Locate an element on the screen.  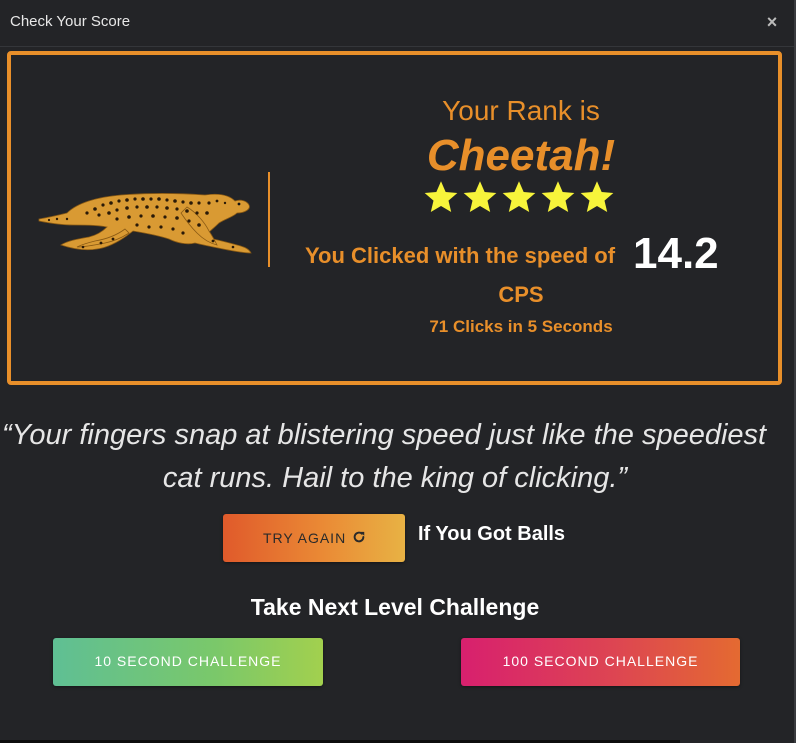
rating-stars is located at coordinates (523, 197).